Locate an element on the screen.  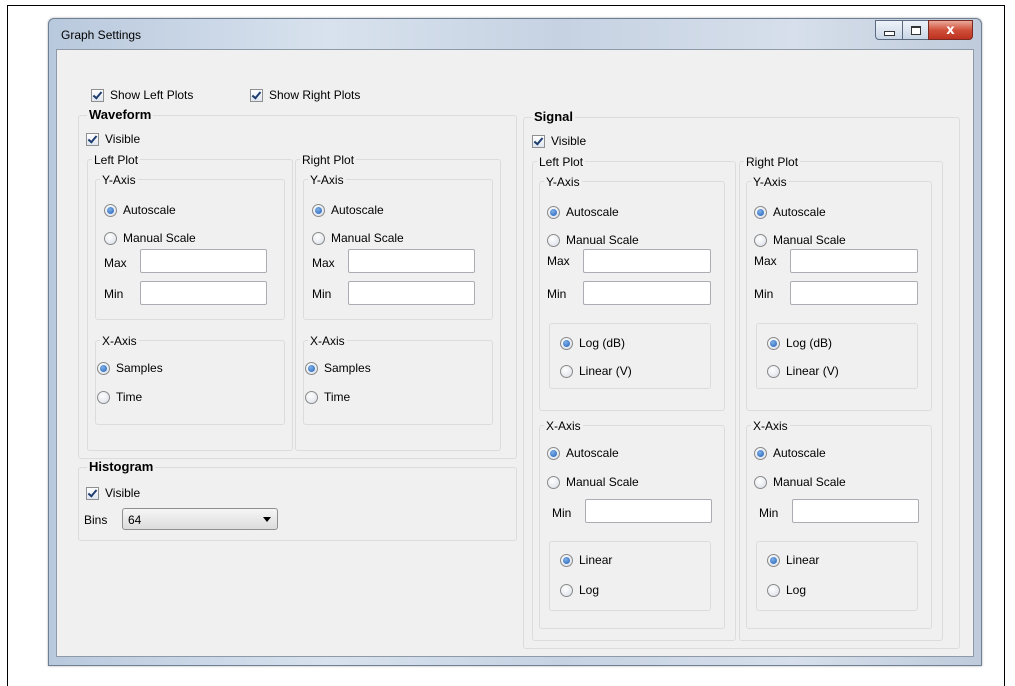
waveform-right-time-radio: Time is located at coordinates (327, 397).